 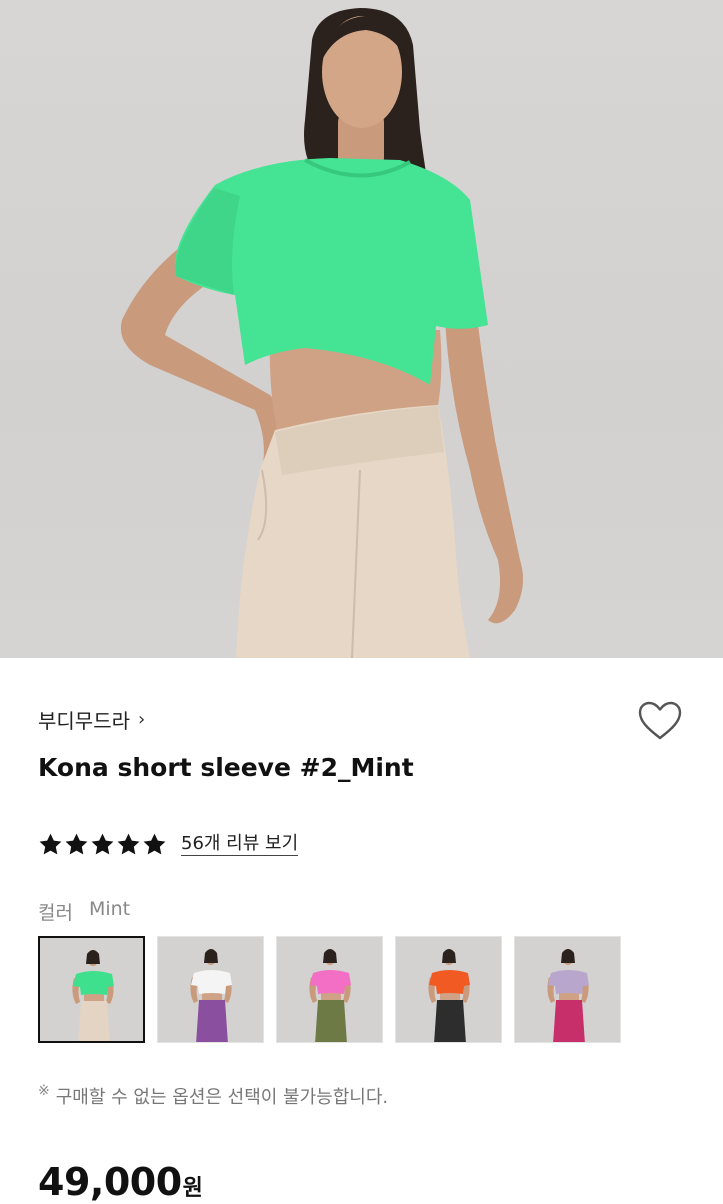 I want to click on option-notice: ※ 구매할 수 없는 옵션은 선택이 불가능합니다., so click(x=213, y=1096).